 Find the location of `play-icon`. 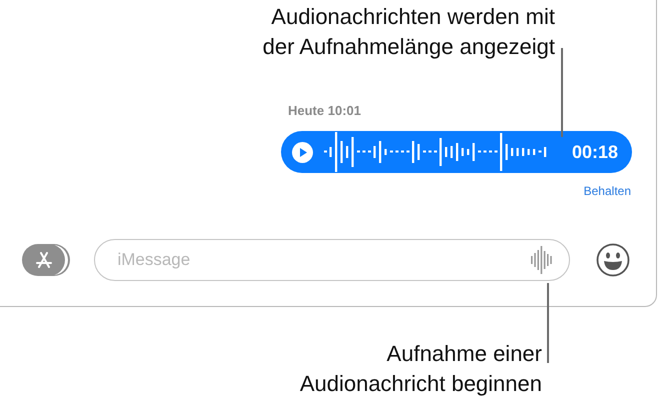

play-icon is located at coordinates (302, 152).